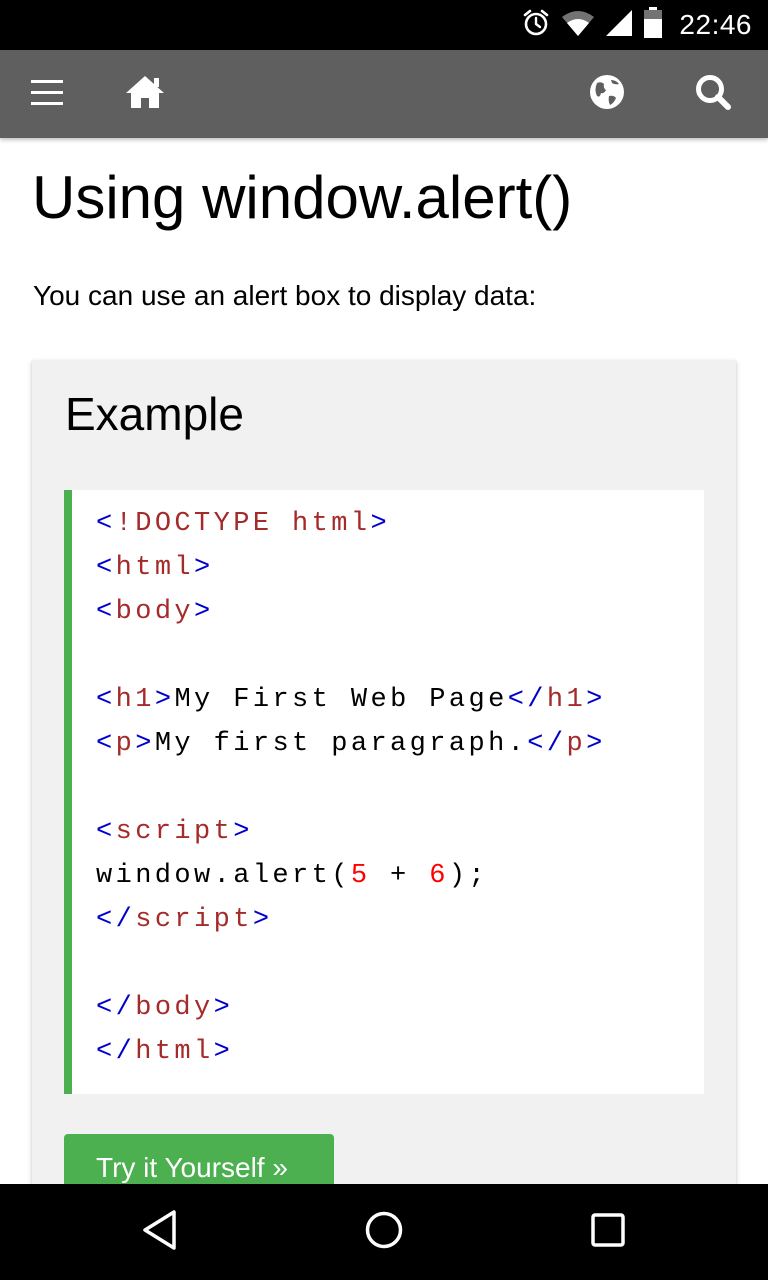 This screenshot has width=768, height=1280. What do you see at coordinates (199, 1159) in the screenshot?
I see `try-it-yourself-button: Try it Yourself »` at bounding box center [199, 1159].